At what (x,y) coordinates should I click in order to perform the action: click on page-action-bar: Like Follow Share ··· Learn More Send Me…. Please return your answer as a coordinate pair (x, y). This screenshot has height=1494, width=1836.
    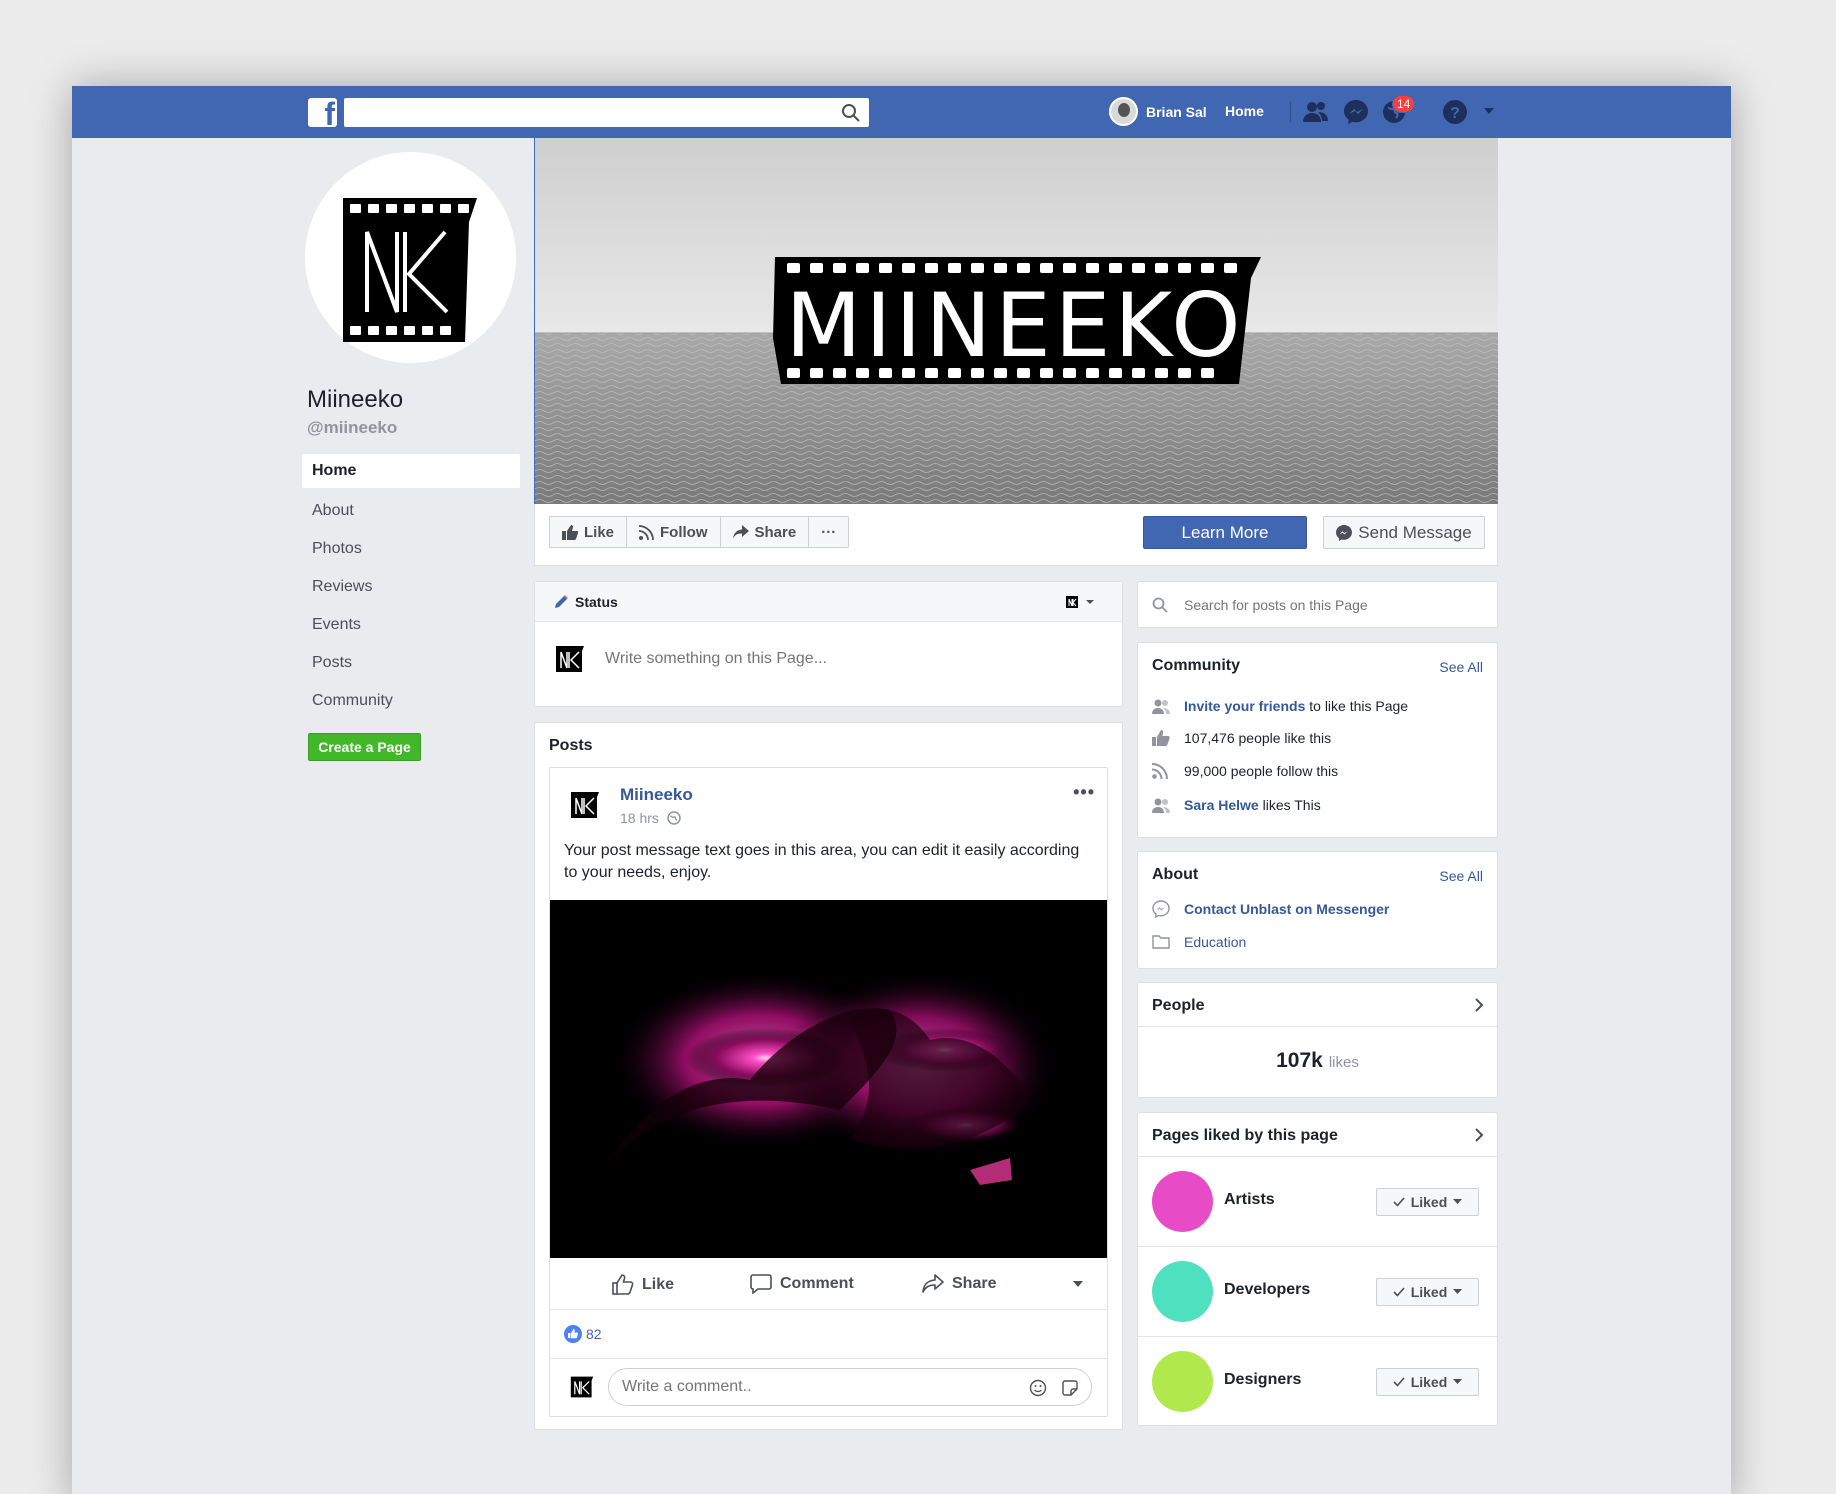
    Looking at the image, I should click on (1016, 535).